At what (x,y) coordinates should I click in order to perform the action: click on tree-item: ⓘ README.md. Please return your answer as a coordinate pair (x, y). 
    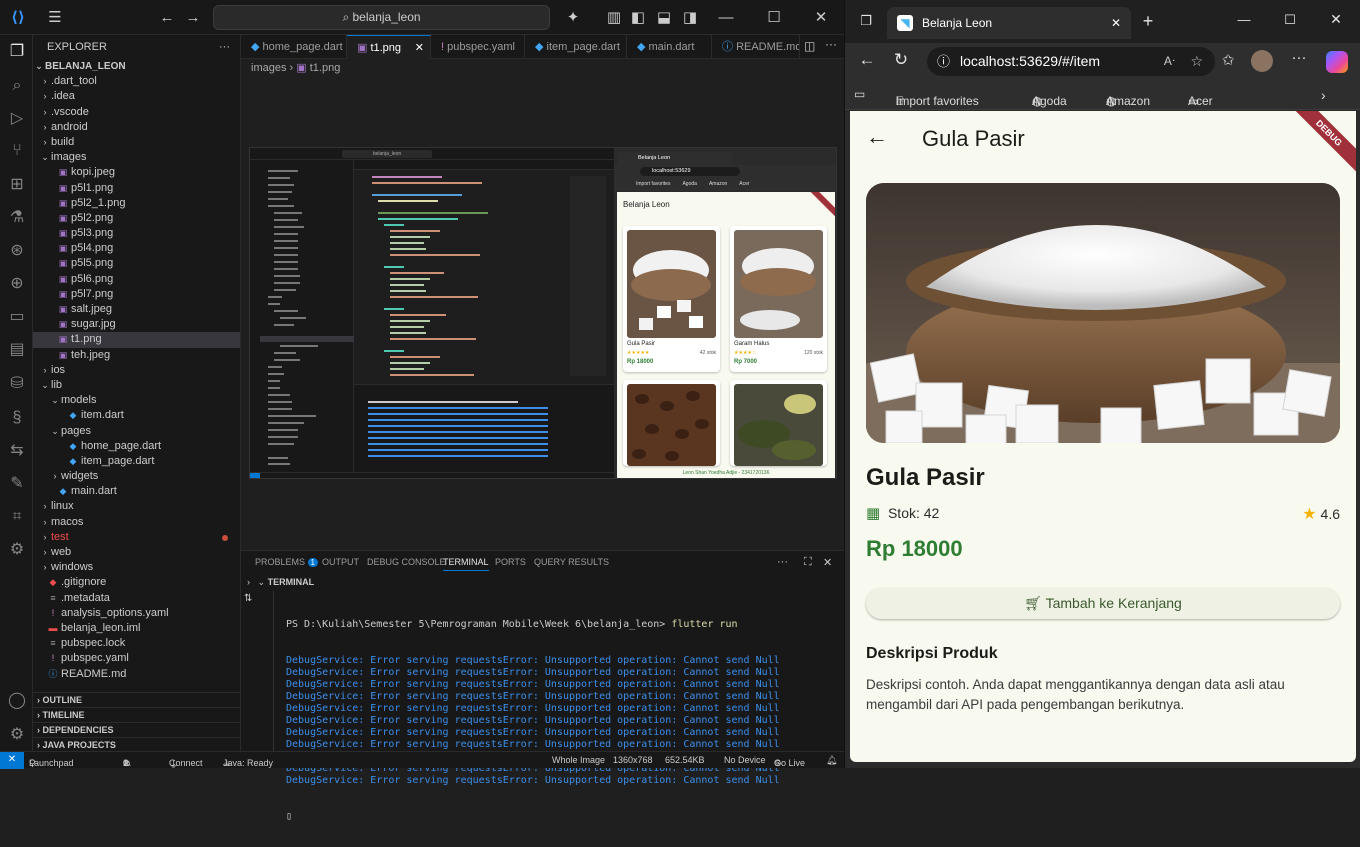
    Looking at the image, I should click on (136, 674).